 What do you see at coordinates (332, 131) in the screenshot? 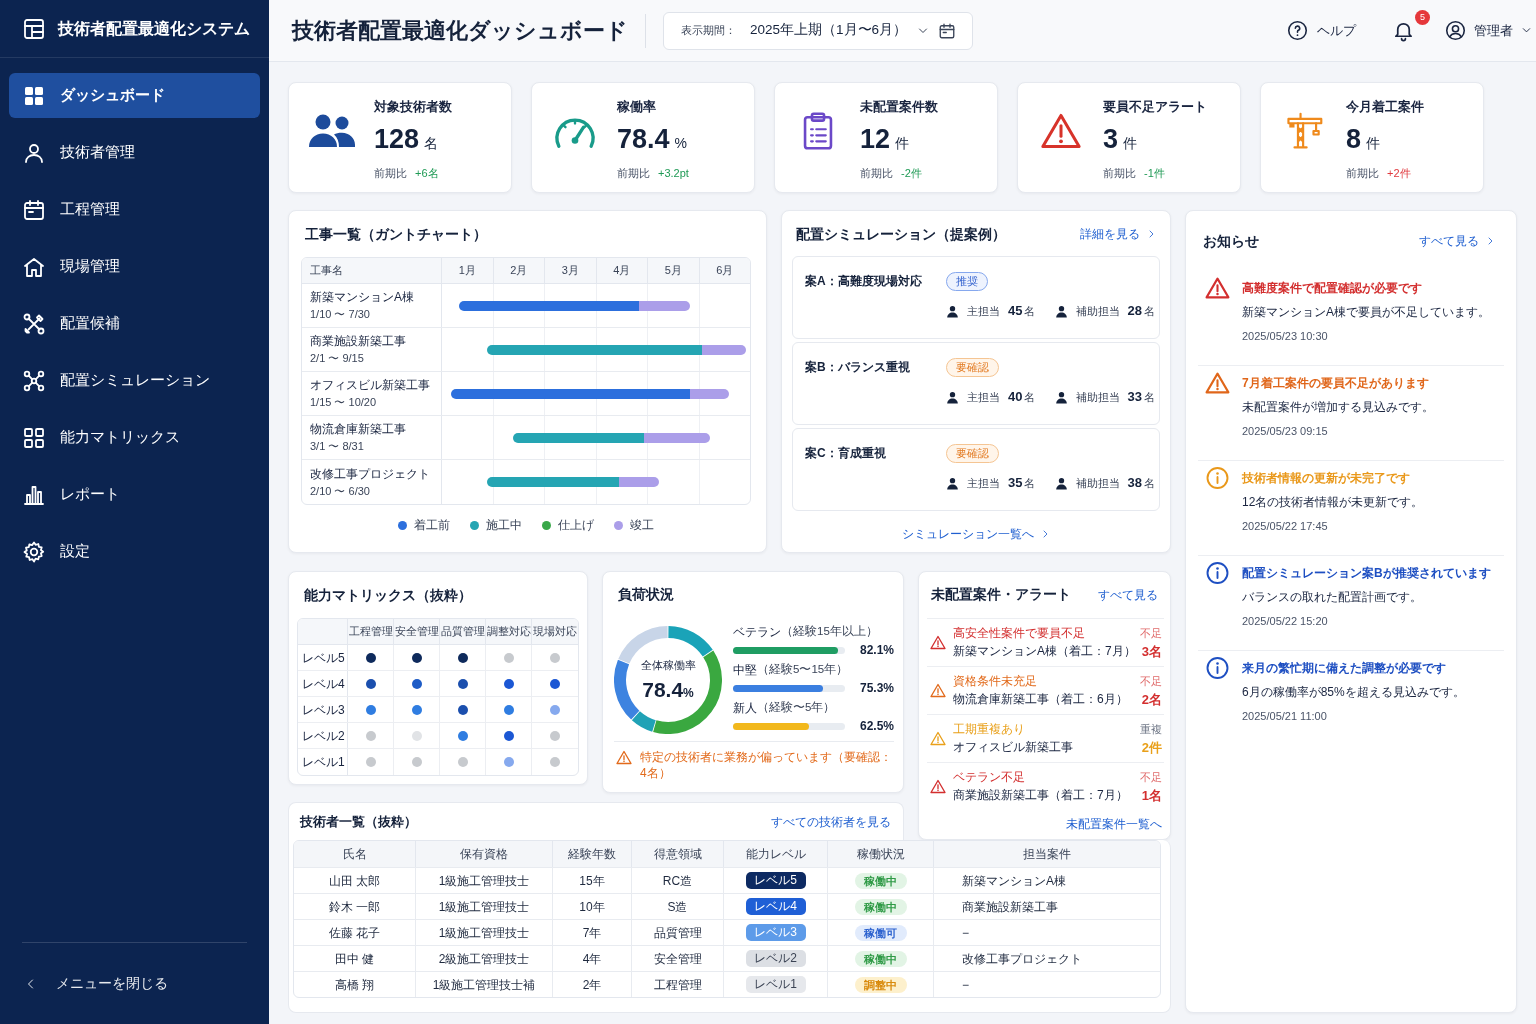
I see `people-icon` at bounding box center [332, 131].